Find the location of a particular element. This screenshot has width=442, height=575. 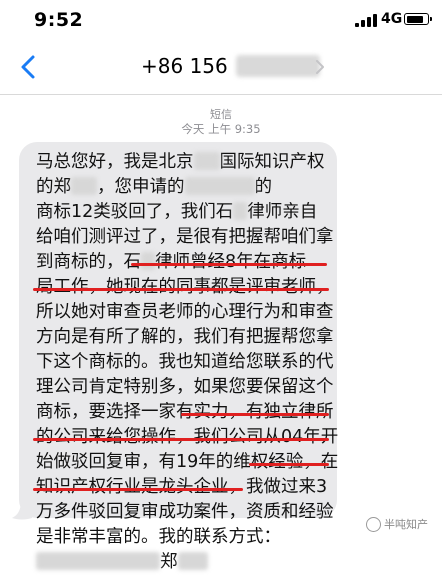

message-line: 局工作，她现在的同事都是评审老师， is located at coordinates (185, 287).